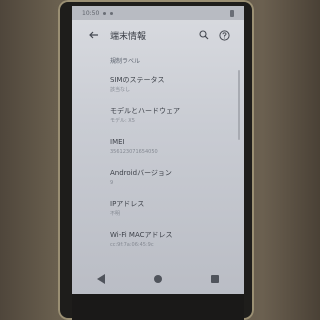  I want to click on nav-home-icon, so click(157, 279).